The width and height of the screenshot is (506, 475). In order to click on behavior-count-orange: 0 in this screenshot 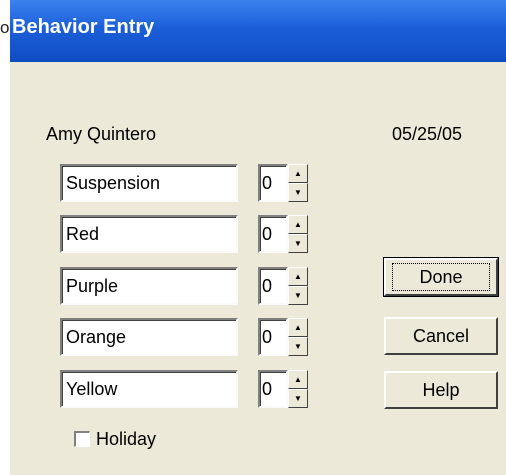, I will do `click(273, 337)`.